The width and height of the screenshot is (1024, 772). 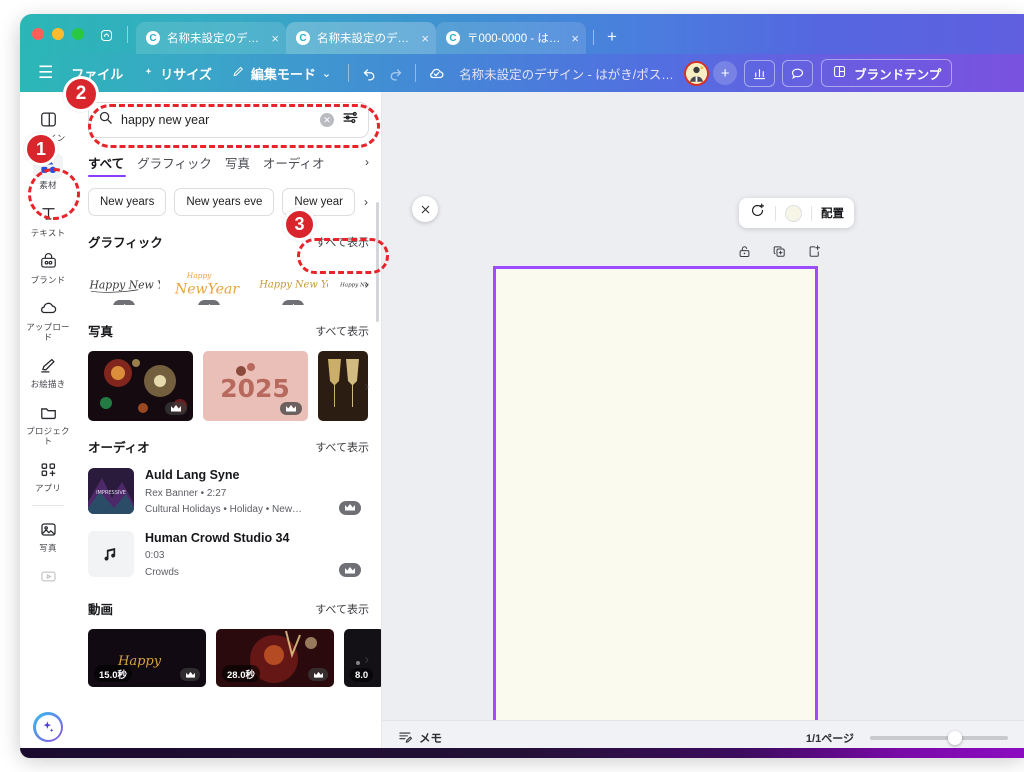 What do you see at coordinates (744, 254) in the screenshot?
I see `lock-icon` at bounding box center [744, 254].